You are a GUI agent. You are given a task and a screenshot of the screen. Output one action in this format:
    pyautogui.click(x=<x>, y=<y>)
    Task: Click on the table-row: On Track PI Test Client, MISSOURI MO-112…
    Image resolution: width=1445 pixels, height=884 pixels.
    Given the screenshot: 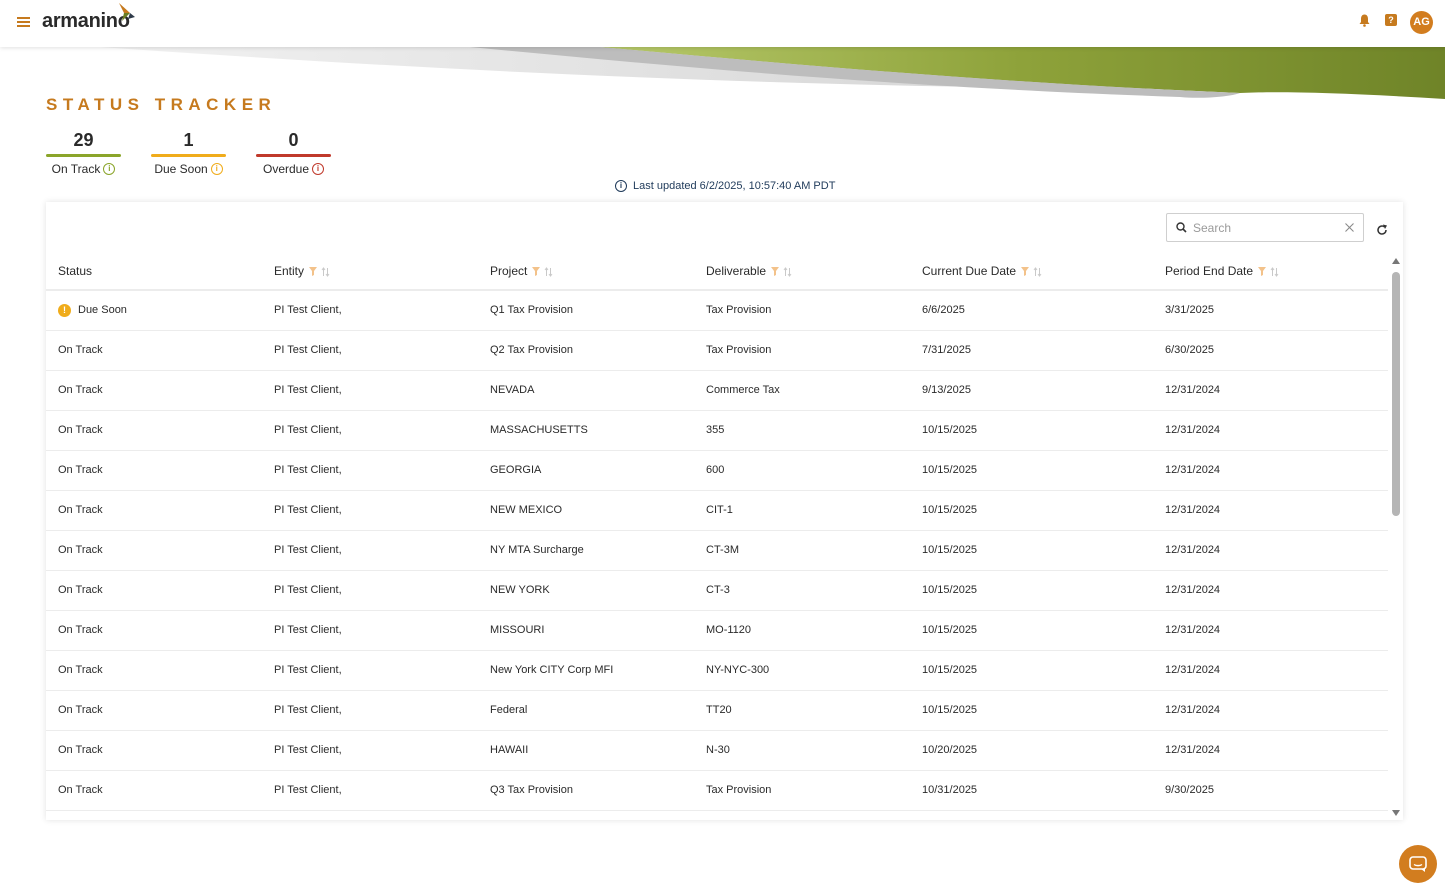 What is the action you would take?
    pyautogui.click(x=717, y=630)
    